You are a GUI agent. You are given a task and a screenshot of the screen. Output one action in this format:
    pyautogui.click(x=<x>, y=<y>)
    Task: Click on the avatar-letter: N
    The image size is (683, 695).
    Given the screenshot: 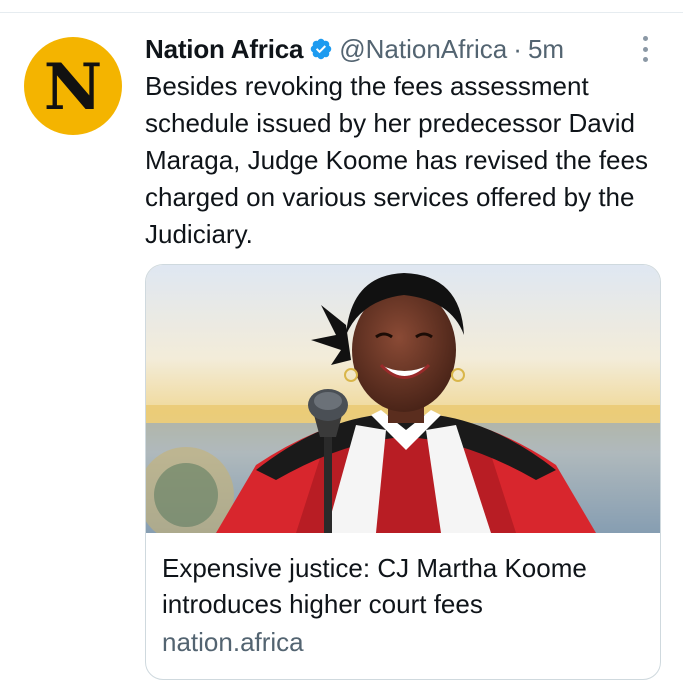 What is the action you would take?
    pyautogui.click(x=73, y=87)
    